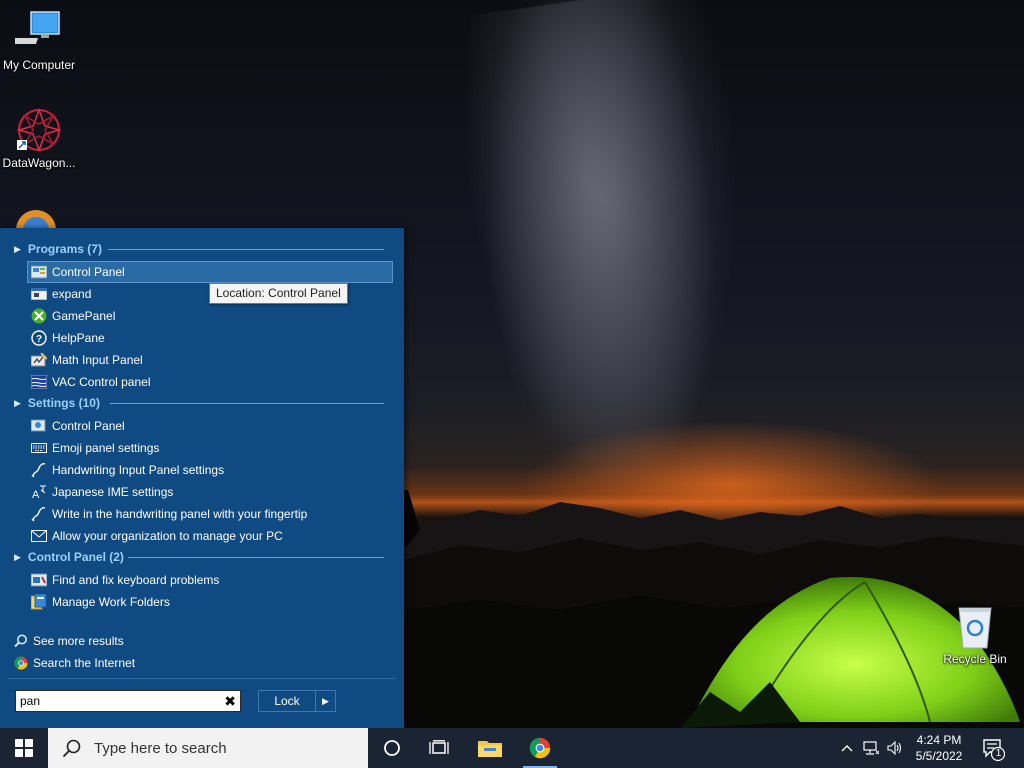  I want to click on volume-button, so click(895, 748).